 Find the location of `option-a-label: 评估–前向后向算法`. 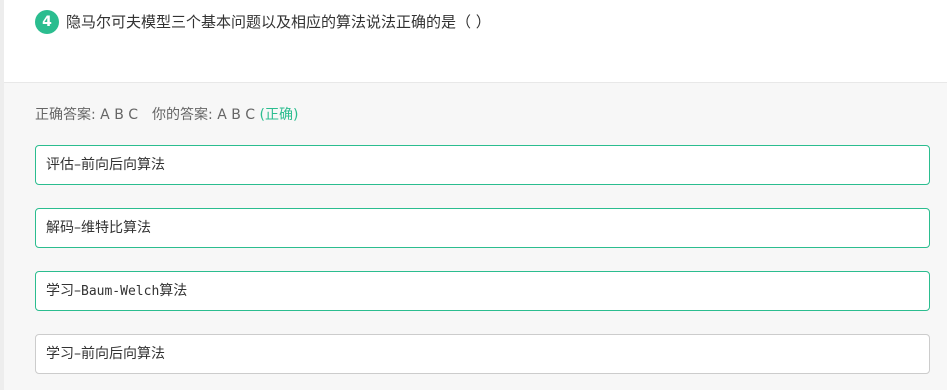

option-a-label: 评估–前向后向算法 is located at coordinates (105, 165).